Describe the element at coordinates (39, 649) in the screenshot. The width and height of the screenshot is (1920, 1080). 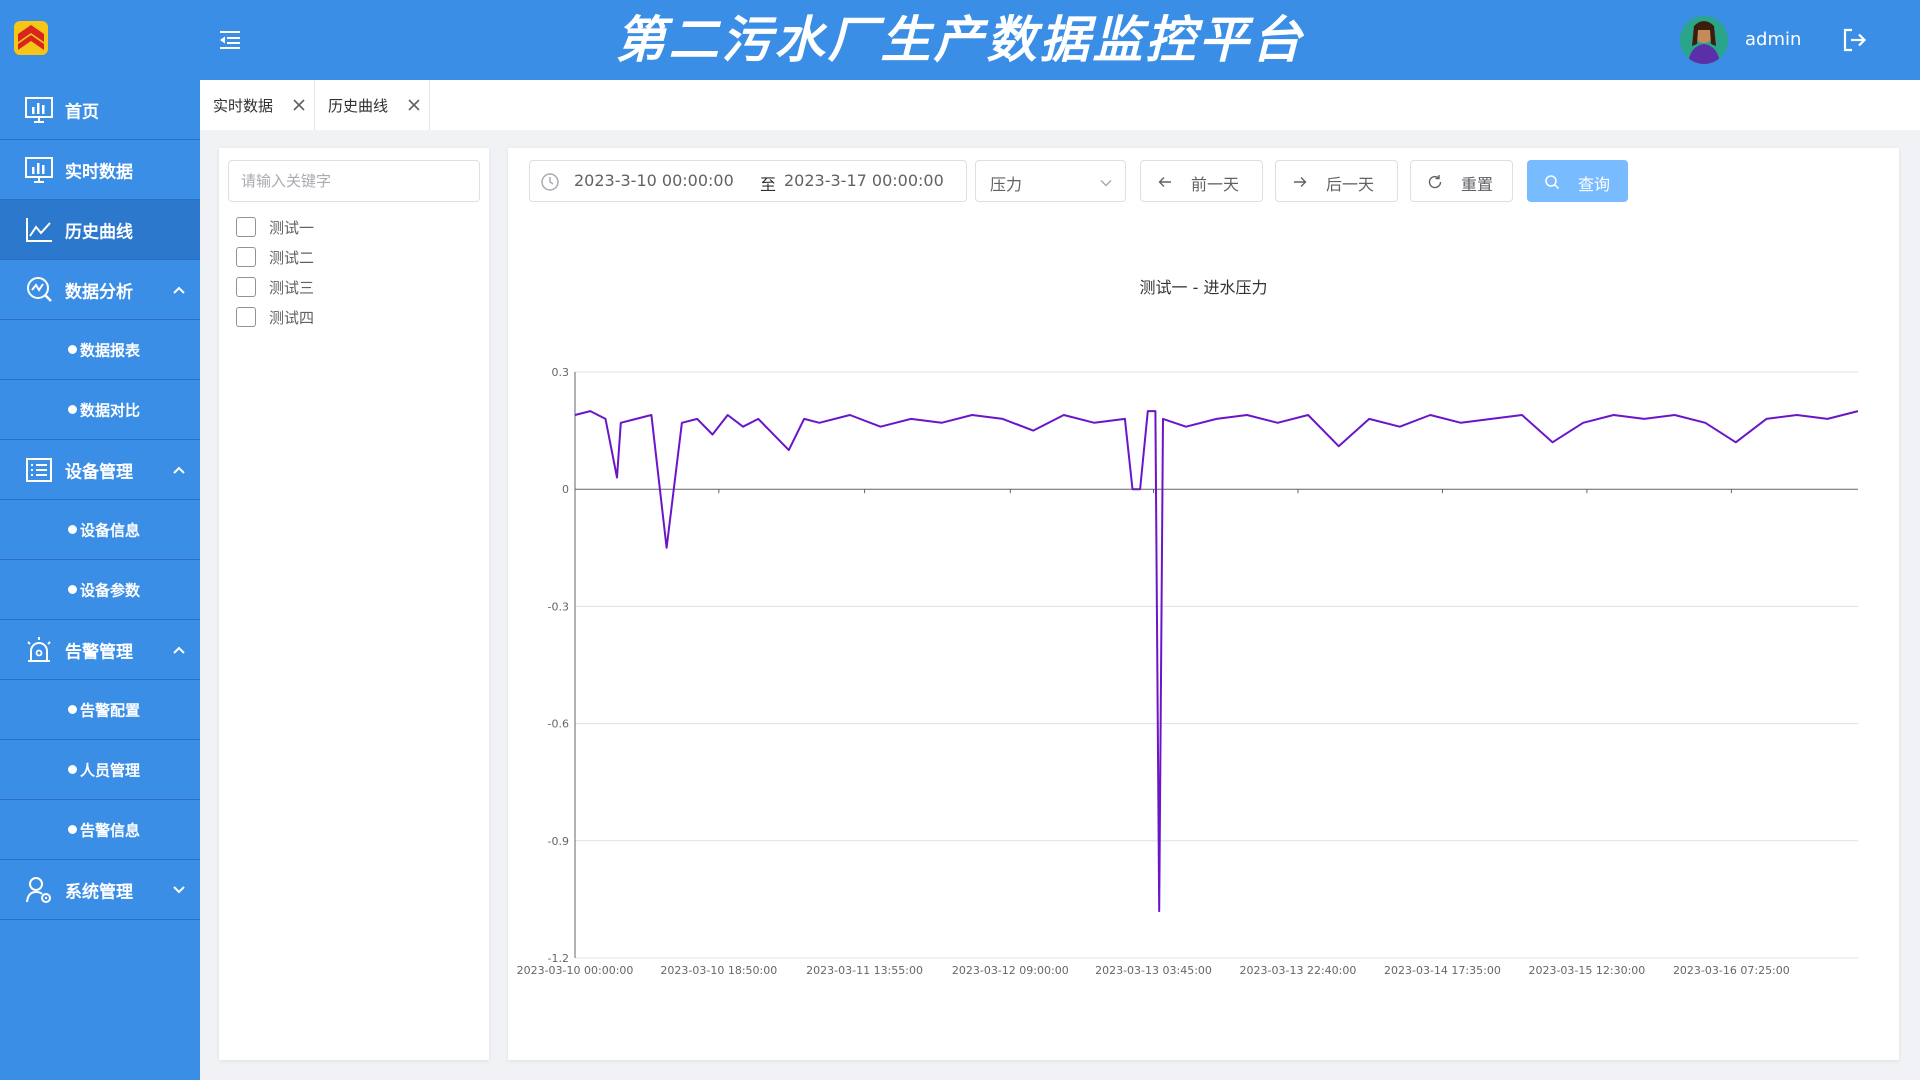
I see `alarm-icon` at that location.